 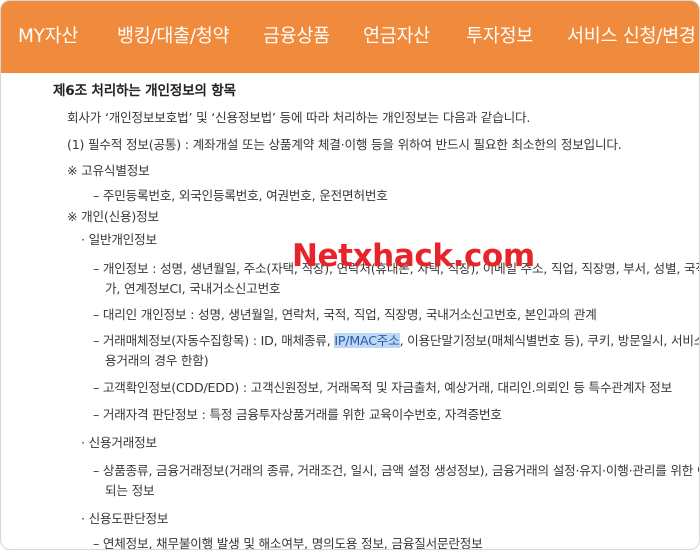 I want to click on personal-credit-heading: ※ 개인(신용)정보, so click(x=113, y=216).